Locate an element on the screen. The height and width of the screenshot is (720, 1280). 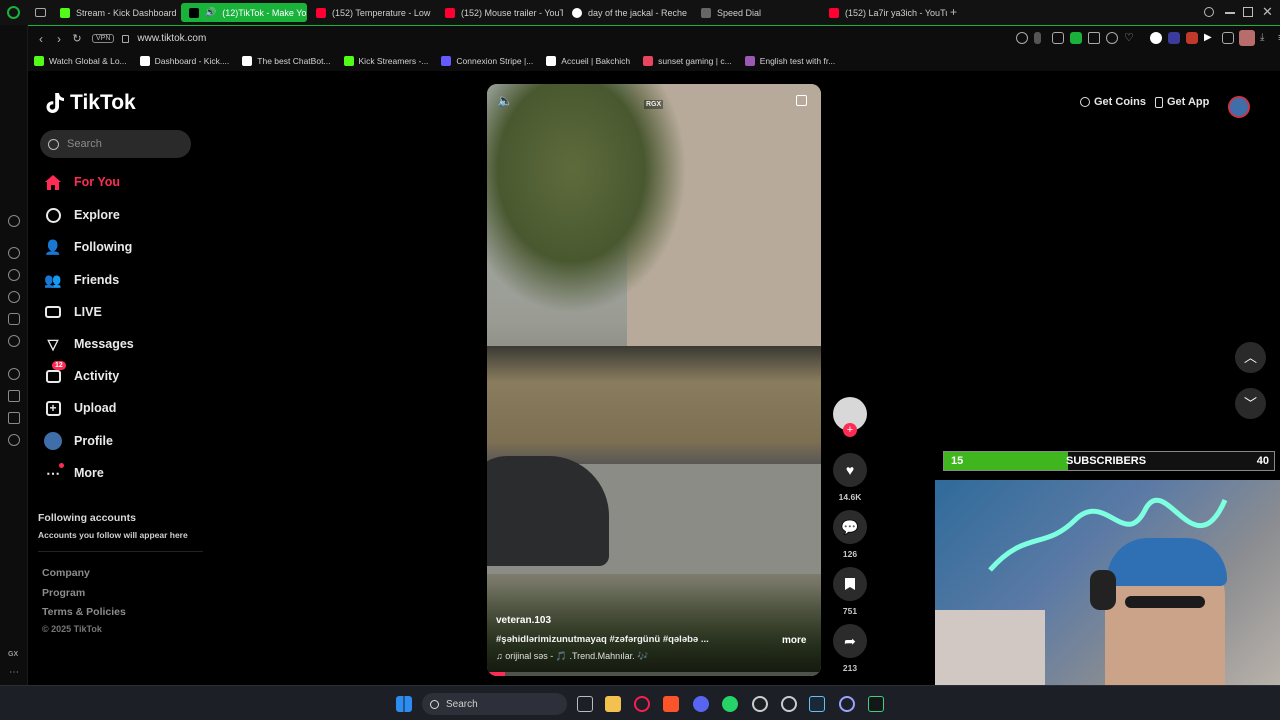
tab-youtube-temperature: (152) Temperature - Low is located at coordinates (372, 12).